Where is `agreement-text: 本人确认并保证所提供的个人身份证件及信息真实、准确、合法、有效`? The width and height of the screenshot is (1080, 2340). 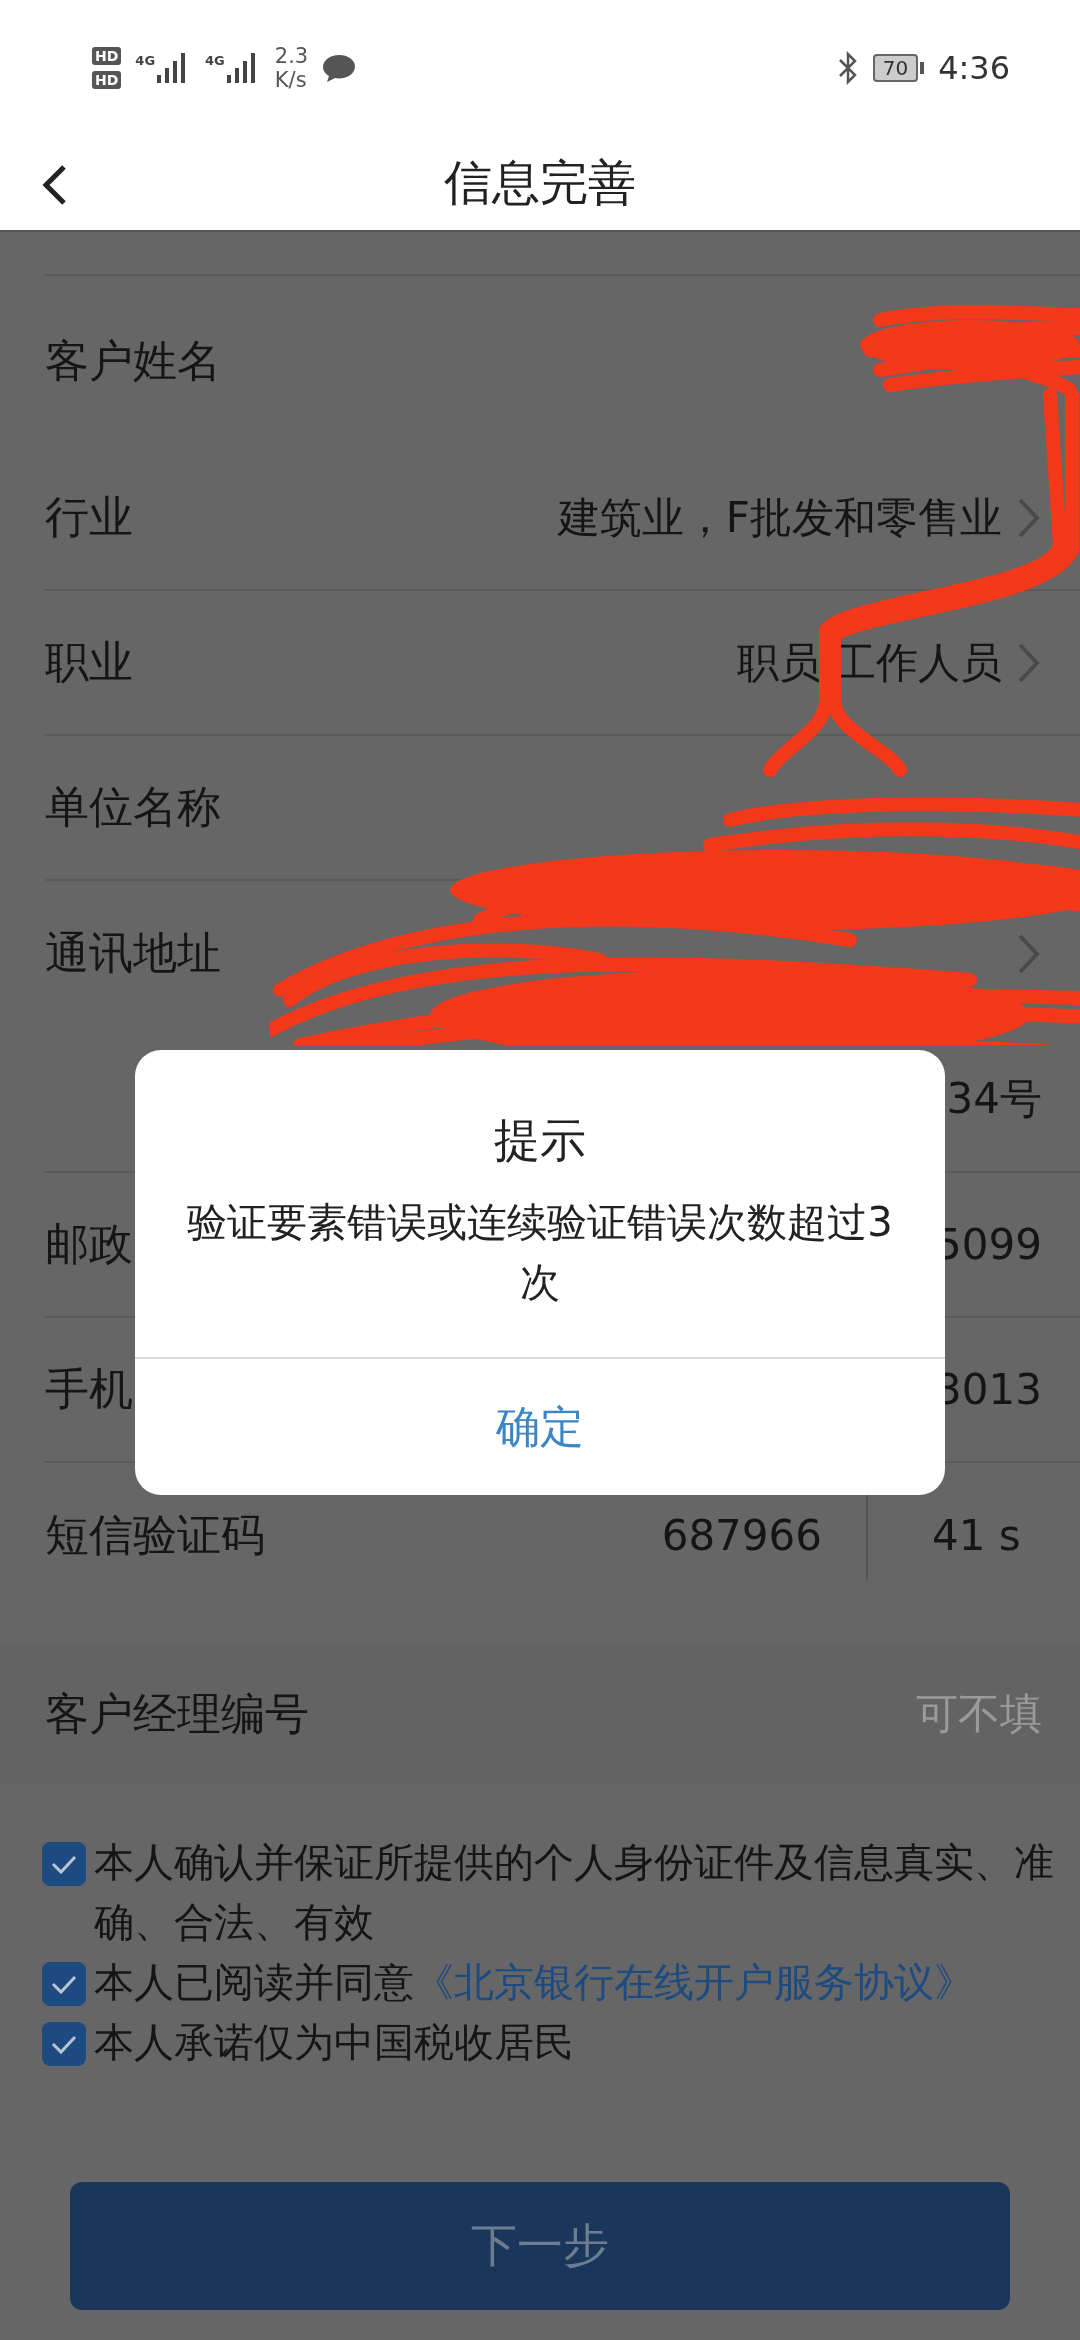
agreement-text: 本人确认并保证所提供的个人身份证件及信息真实、准确、合法、有效 is located at coordinates (574, 1892).